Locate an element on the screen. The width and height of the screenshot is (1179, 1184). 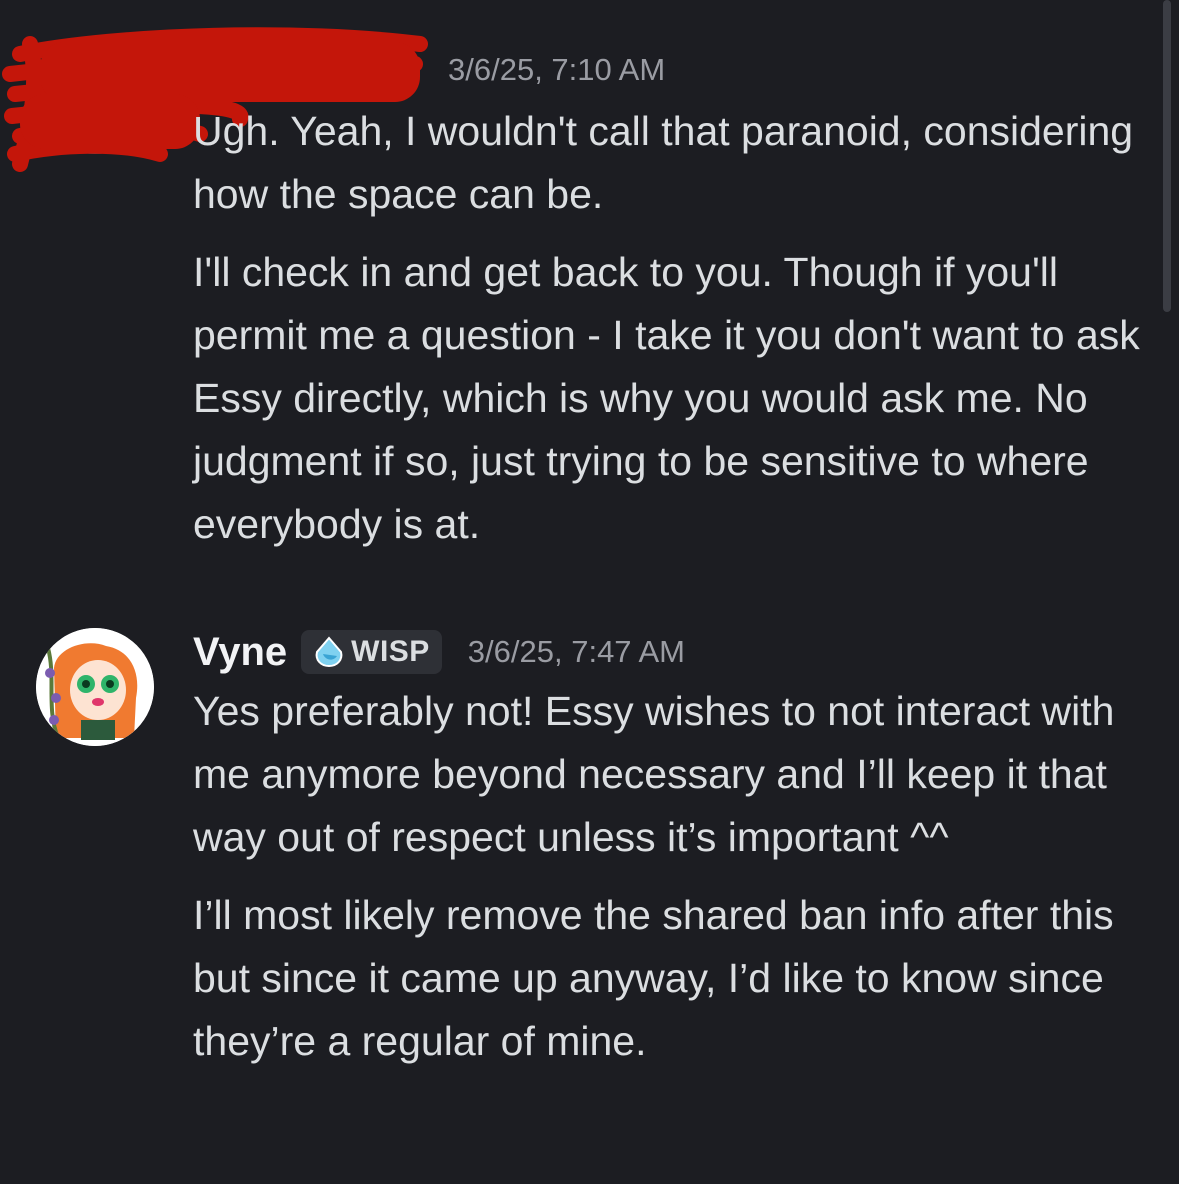
message-header: 3/6/25, 7:10 AM is located at coordinates (556, 70).